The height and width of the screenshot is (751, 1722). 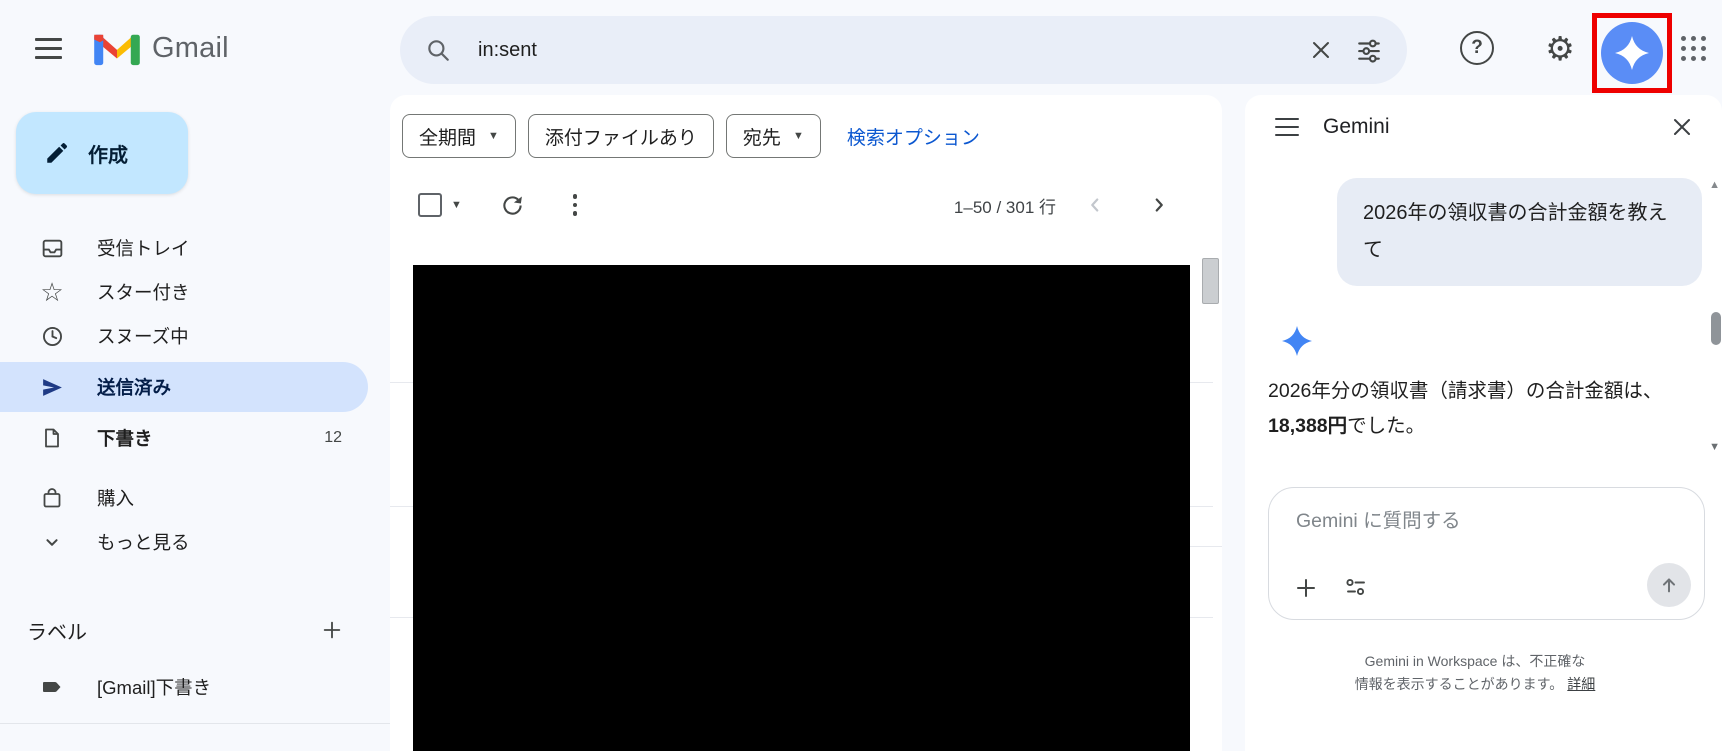 I want to click on send-prompt-button, so click(x=1669, y=585).